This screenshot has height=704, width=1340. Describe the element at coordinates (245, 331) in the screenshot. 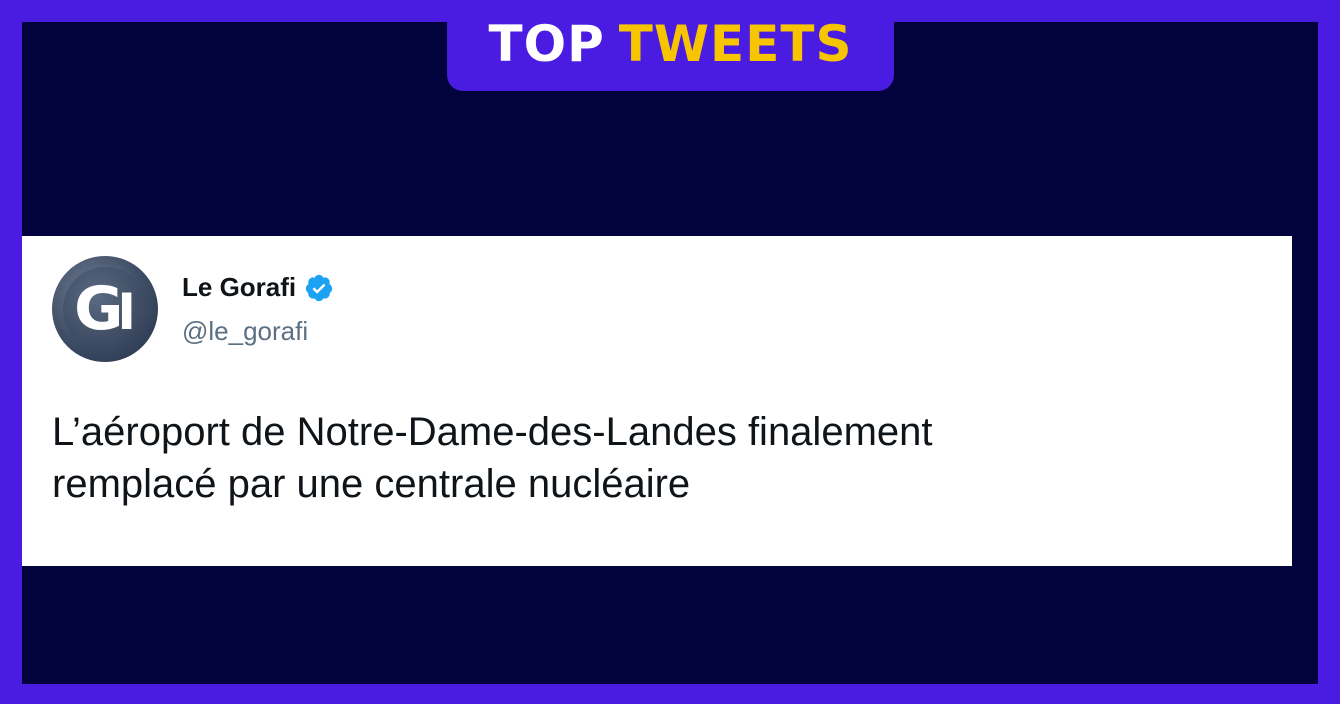

I see `author-handle: @le_gorafi` at that location.